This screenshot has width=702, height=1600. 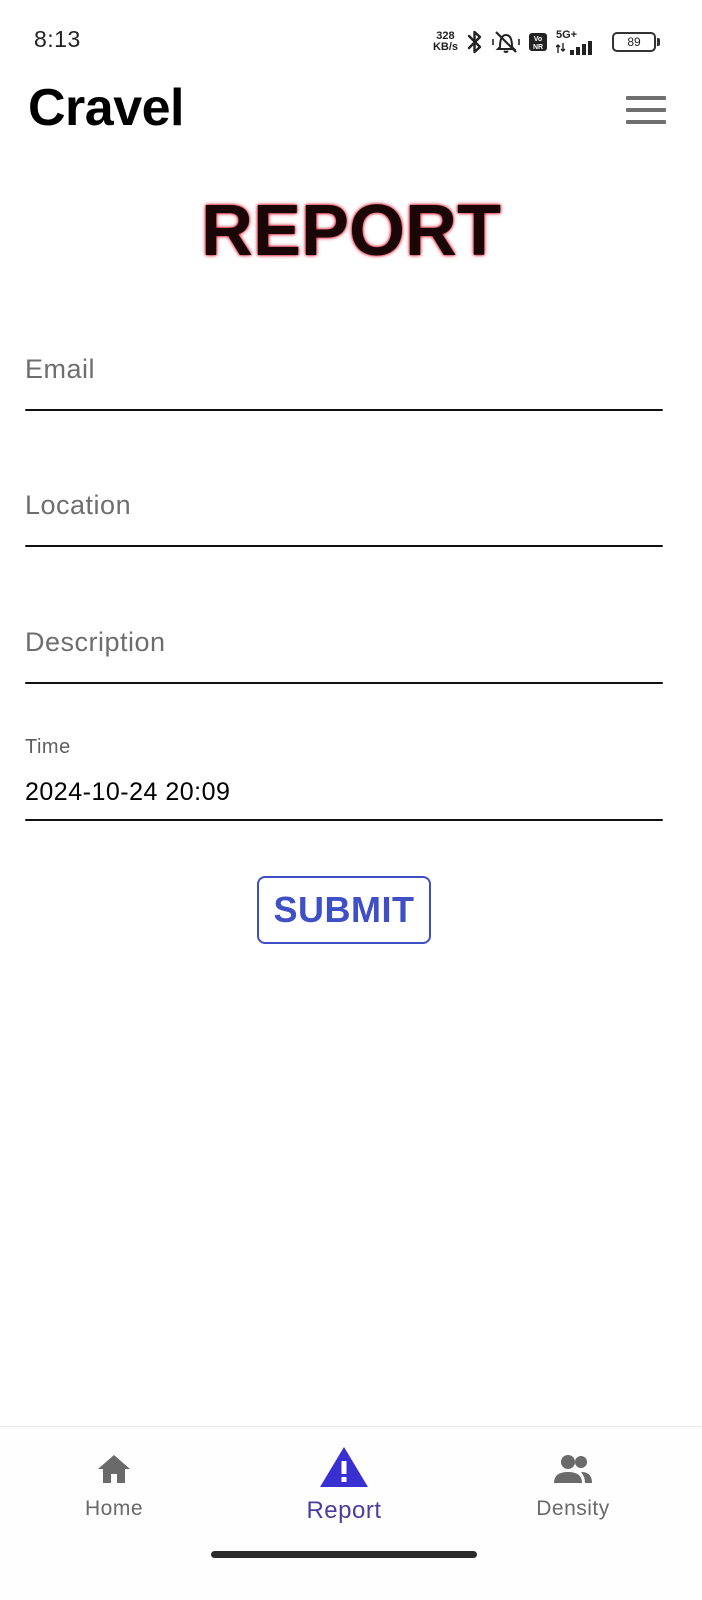 I want to click on nav-label-report: Report, so click(x=344, y=1510).